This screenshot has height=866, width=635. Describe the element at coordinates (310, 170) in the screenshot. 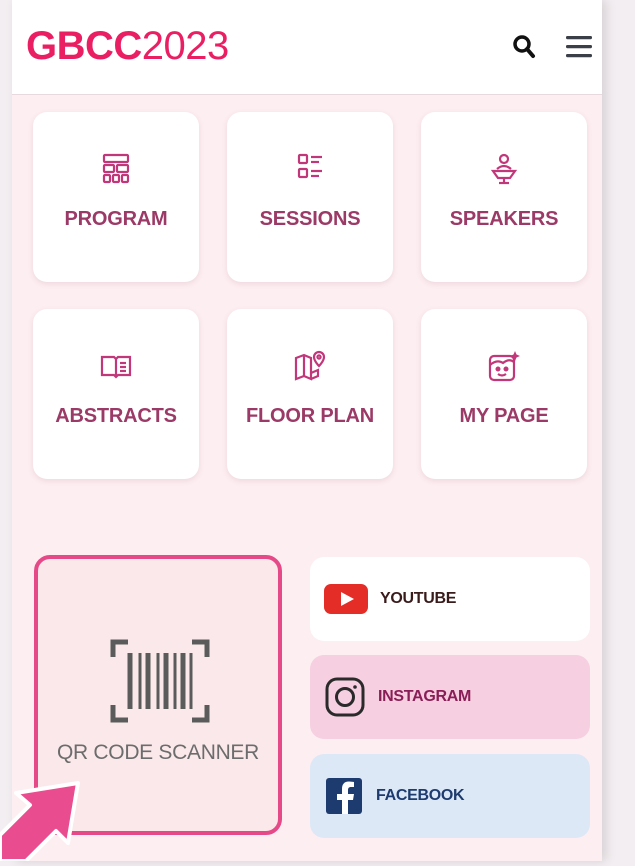

I see `sessions-list-icon` at that location.